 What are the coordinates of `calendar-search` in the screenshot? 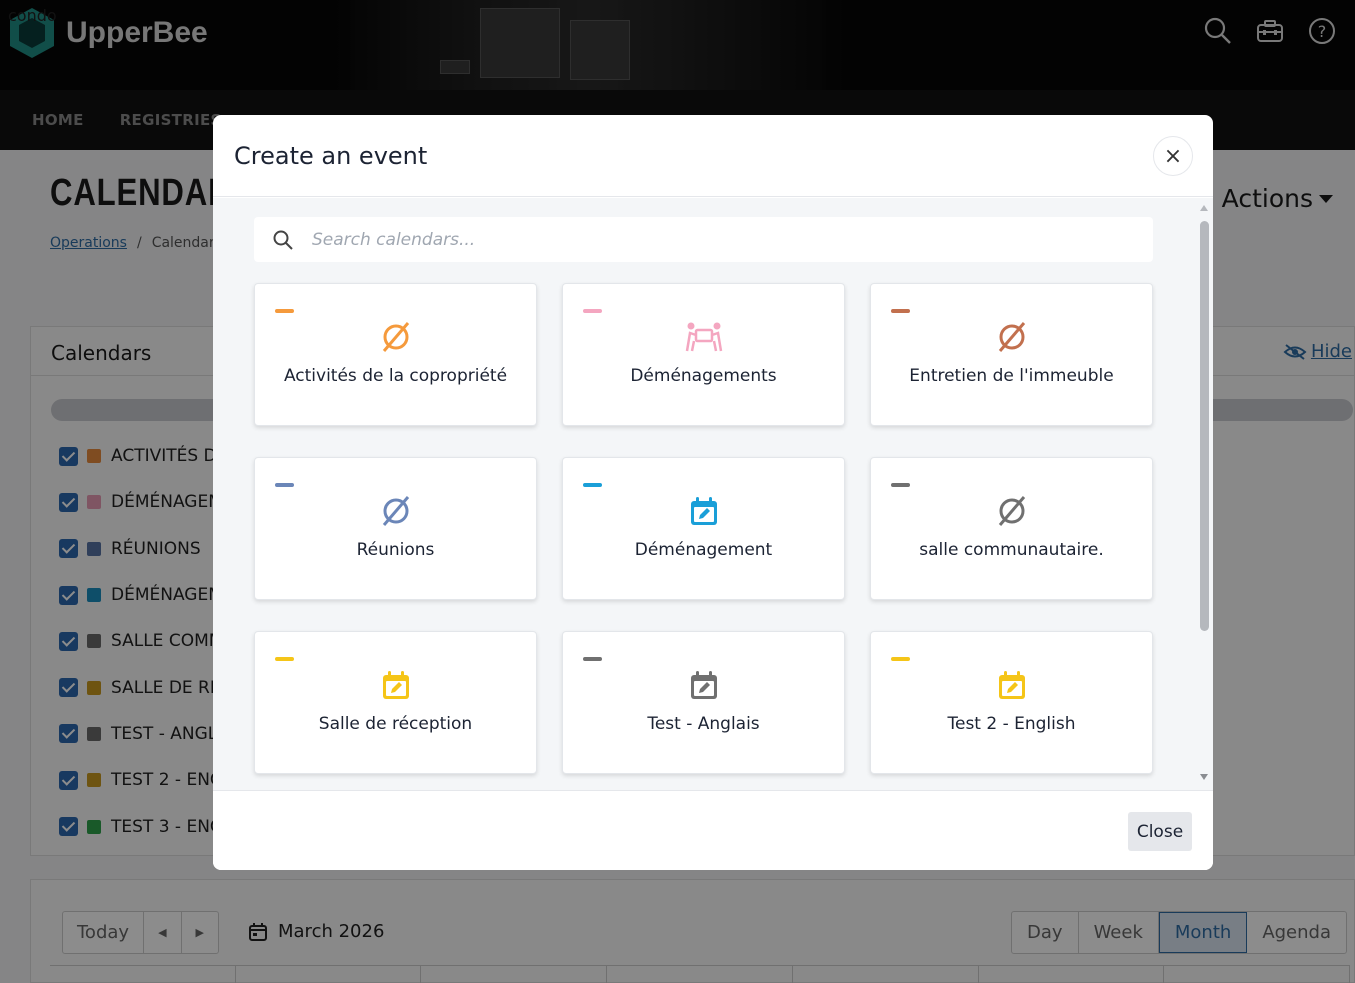 It's located at (703, 239).